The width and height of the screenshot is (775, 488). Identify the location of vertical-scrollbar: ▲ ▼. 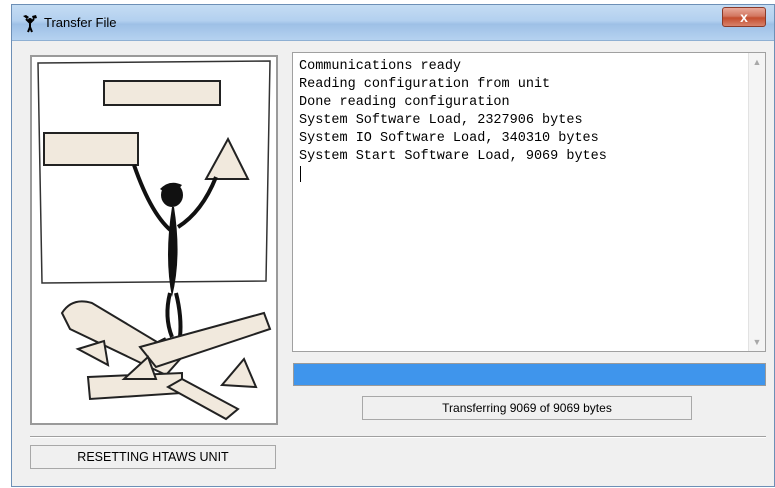
(756, 202).